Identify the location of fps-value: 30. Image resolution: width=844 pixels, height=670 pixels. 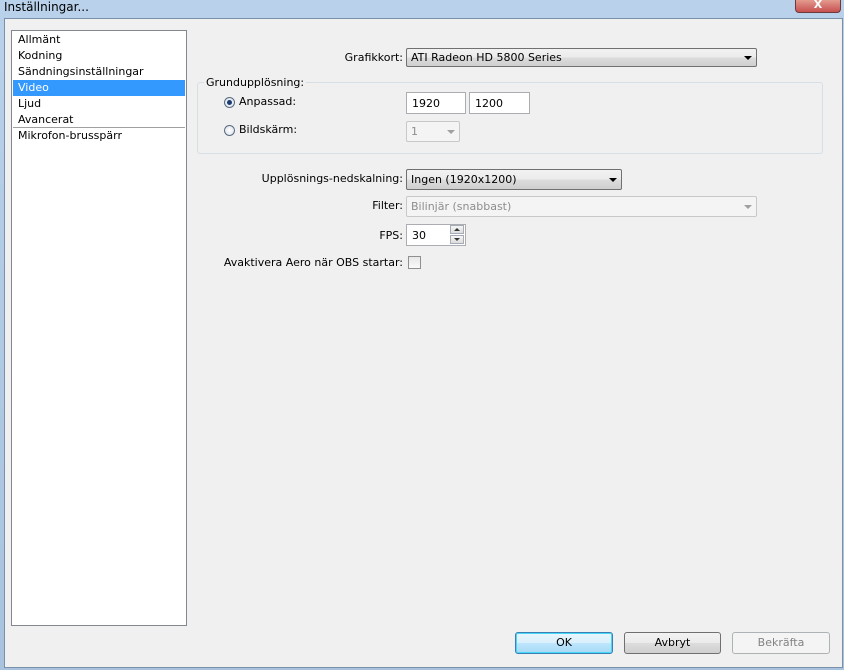
(419, 235).